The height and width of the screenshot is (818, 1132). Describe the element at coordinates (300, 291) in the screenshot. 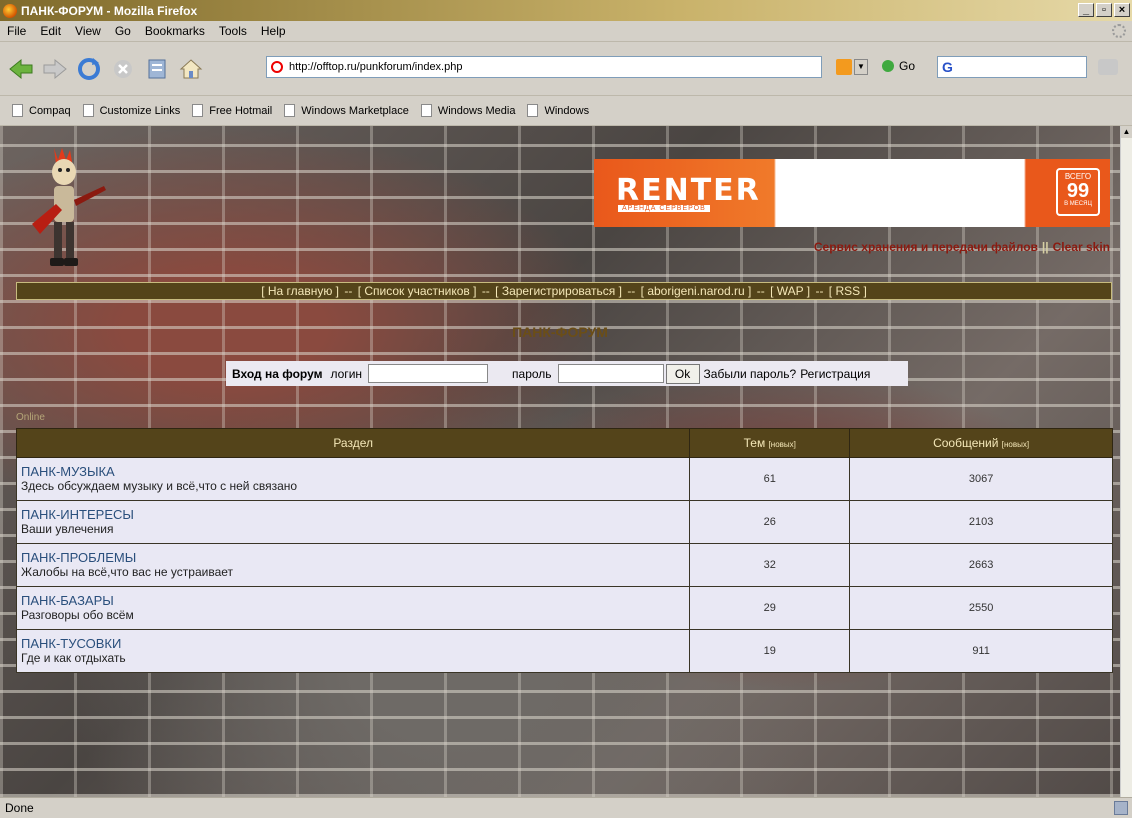

I see `nav-home-link: [ На главную ]` at that location.